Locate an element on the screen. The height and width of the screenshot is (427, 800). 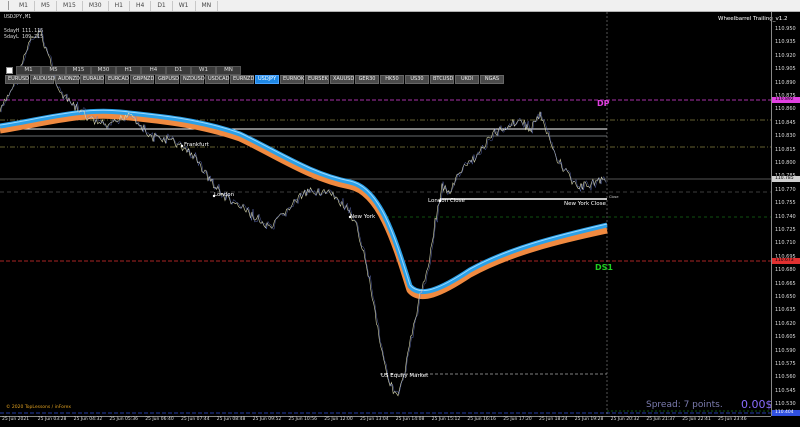
dp-price-tag: 110.892 is located at coordinates (786, 100).